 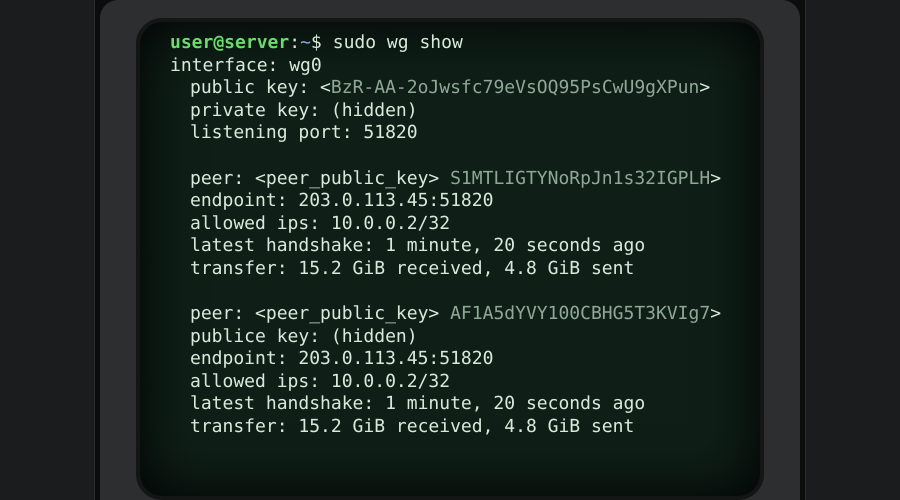 I want to click on output-line: interface: wg0, so click(x=246, y=65).